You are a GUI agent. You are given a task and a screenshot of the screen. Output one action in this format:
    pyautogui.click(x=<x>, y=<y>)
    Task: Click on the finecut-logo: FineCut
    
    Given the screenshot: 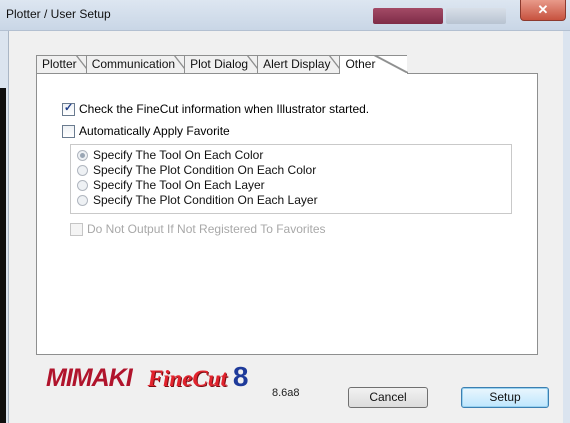 What is the action you would take?
    pyautogui.click(x=187, y=378)
    